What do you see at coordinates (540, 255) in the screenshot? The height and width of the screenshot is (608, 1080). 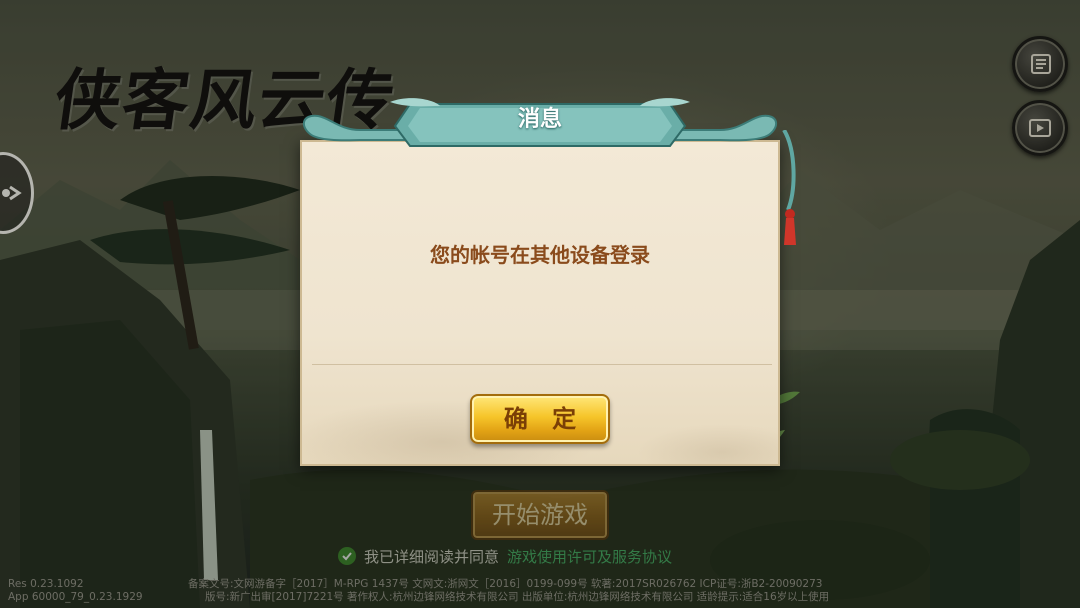 I see `dialog-message: 您的帐号在其他设备登录` at bounding box center [540, 255].